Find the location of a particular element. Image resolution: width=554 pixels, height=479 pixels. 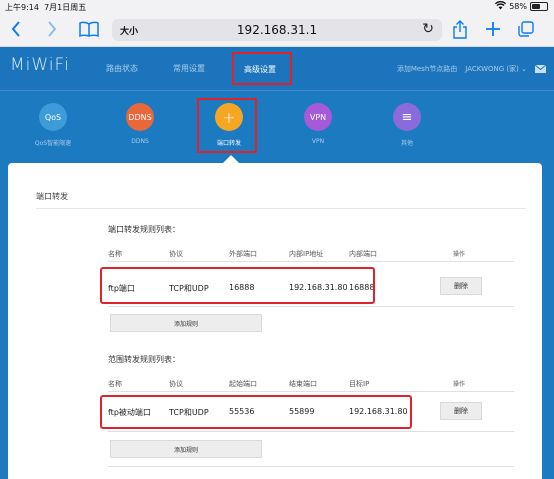

back-icon is located at coordinates (16, 29).